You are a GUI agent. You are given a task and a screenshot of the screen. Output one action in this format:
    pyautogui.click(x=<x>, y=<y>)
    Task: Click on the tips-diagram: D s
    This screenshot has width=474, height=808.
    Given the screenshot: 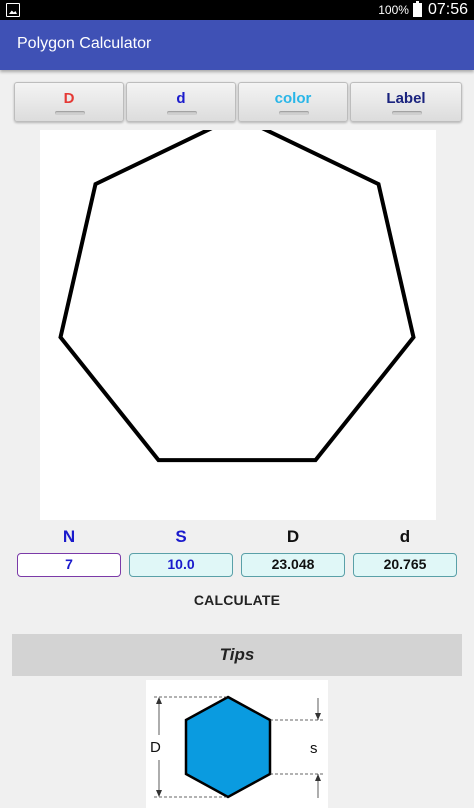 What is the action you would take?
    pyautogui.click(x=237, y=744)
    